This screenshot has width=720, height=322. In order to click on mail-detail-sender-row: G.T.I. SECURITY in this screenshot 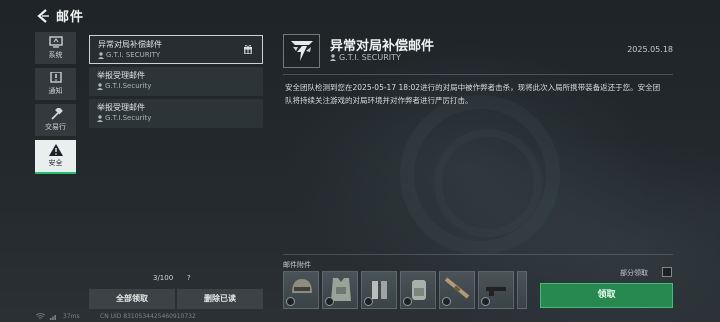, I will do `click(365, 57)`.